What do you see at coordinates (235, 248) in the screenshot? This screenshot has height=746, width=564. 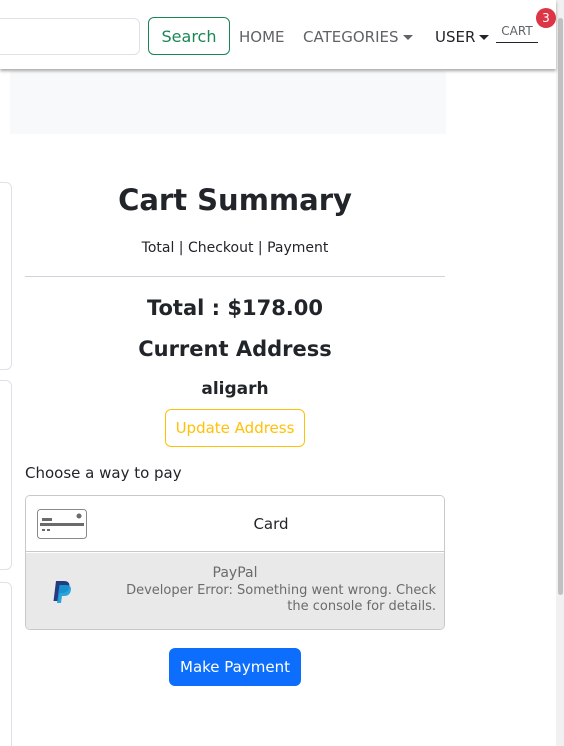 I see `checkout-steps: Total | Checkout | Payment` at bounding box center [235, 248].